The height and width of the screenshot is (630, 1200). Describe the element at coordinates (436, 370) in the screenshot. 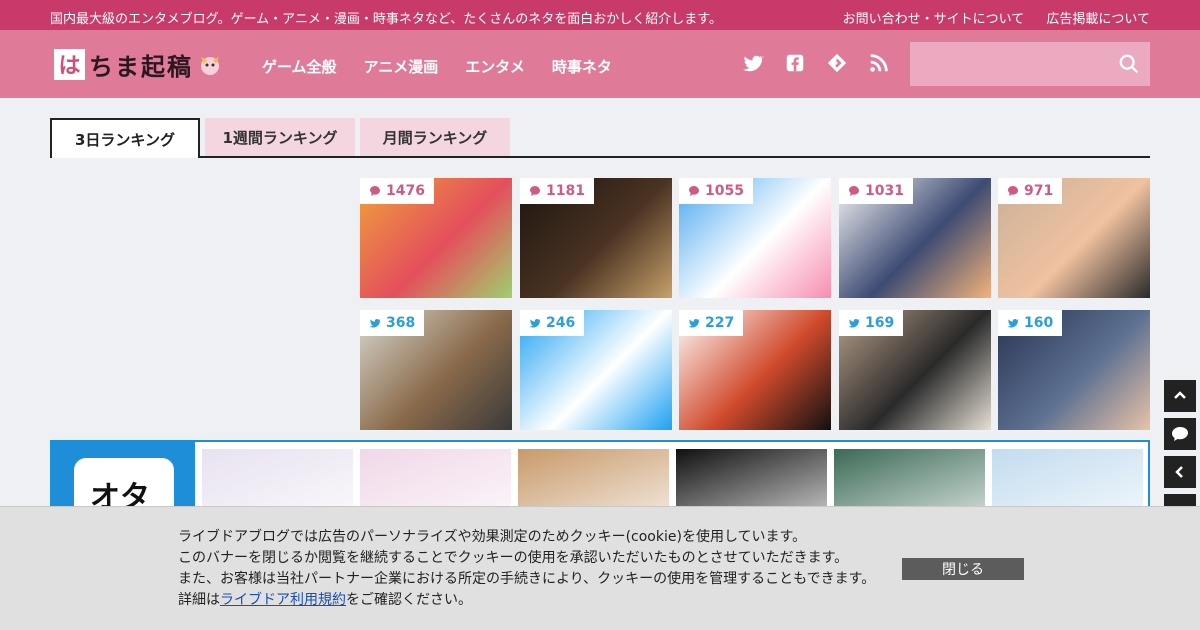

I see `ranking-article: 368` at that location.